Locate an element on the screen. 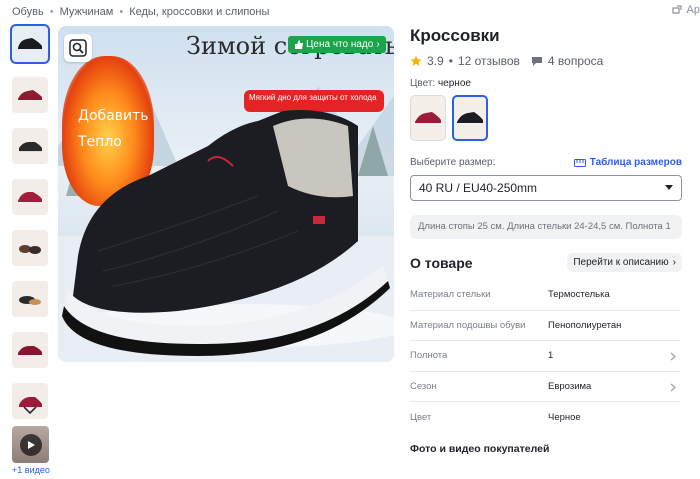  size-select-value: 40 RU / EU40-250mm is located at coordinates (478, 188).